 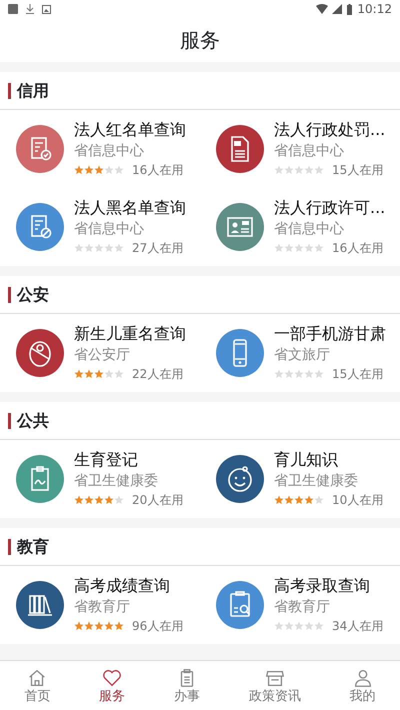 I want to click on nav-tab: 服务, so click(x=112, y=685).